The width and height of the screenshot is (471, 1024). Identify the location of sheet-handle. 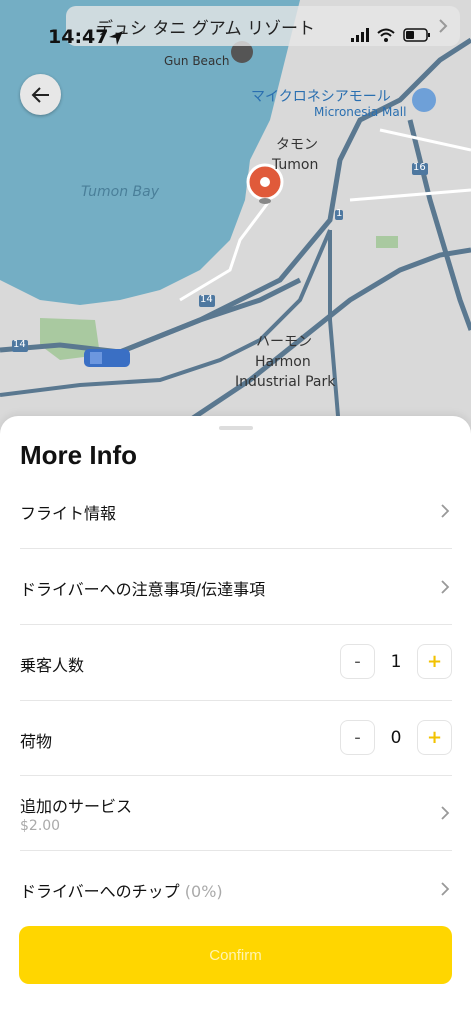
(236, 428).